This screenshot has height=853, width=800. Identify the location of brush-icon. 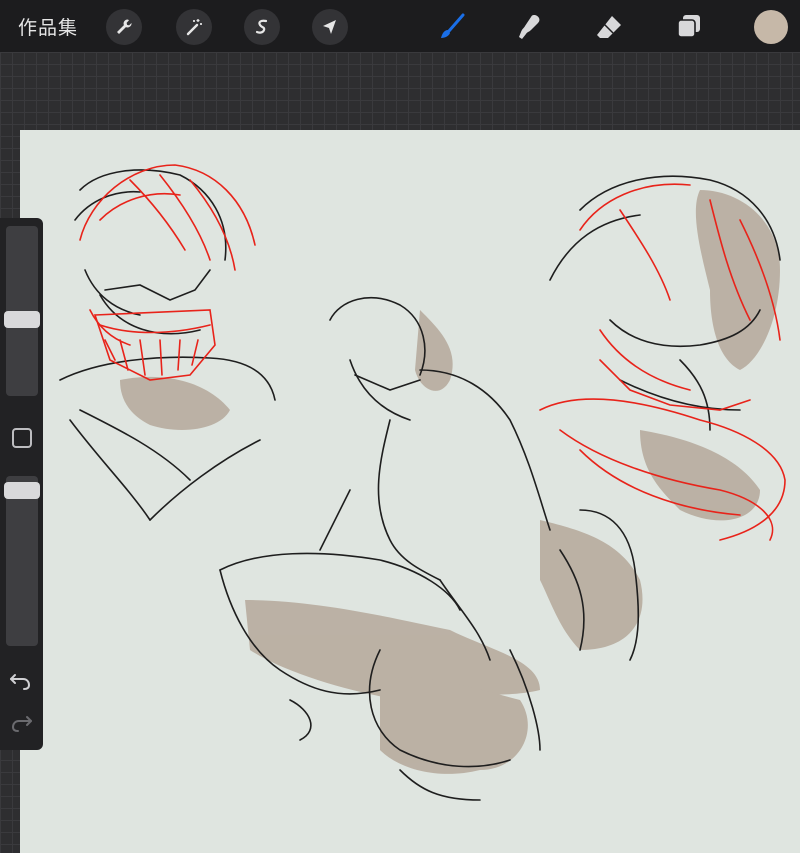
(453, 25).